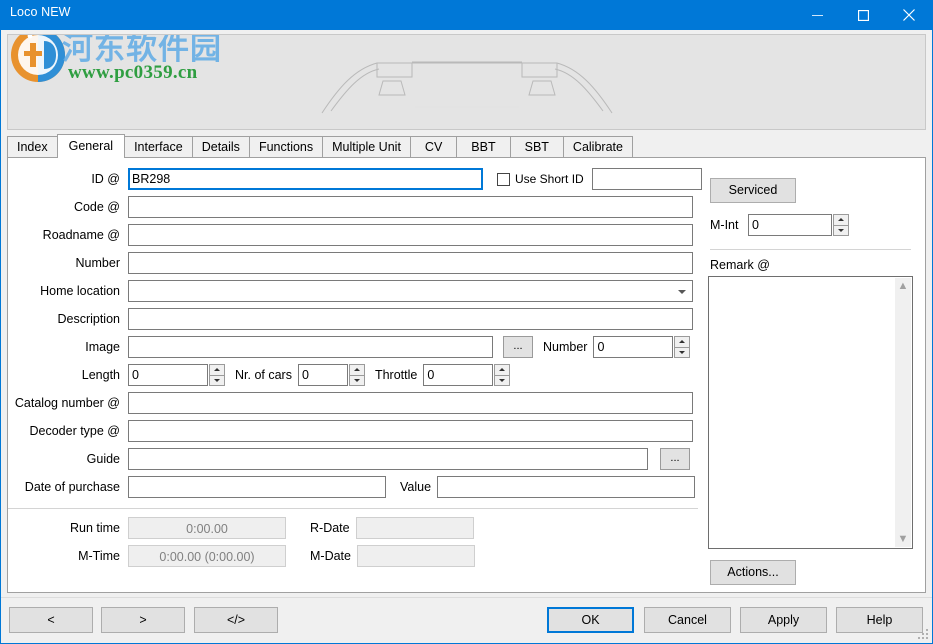 The height and width of the screenshot is (644, 933). I want to click on row-length: Length Nr. of cars Throttle, so click(358, 375).